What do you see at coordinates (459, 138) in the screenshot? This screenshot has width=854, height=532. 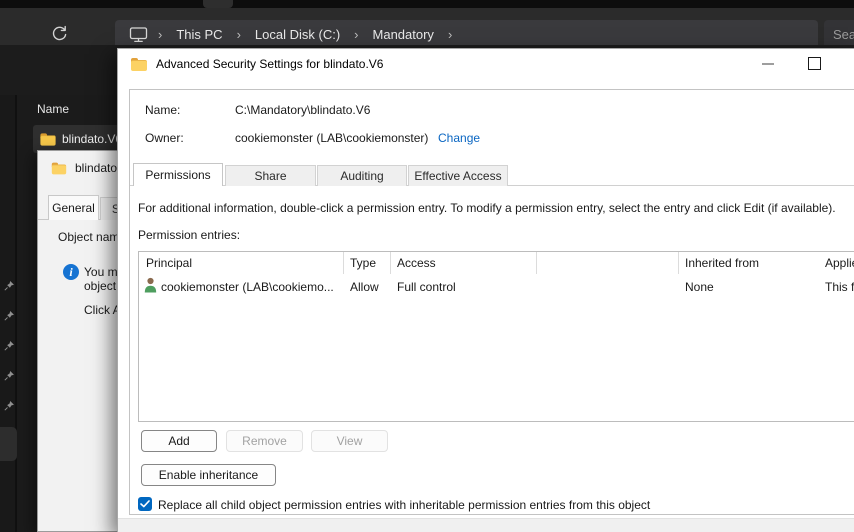 I see `change-owner-link: Change` at bounding box center [459, 138].